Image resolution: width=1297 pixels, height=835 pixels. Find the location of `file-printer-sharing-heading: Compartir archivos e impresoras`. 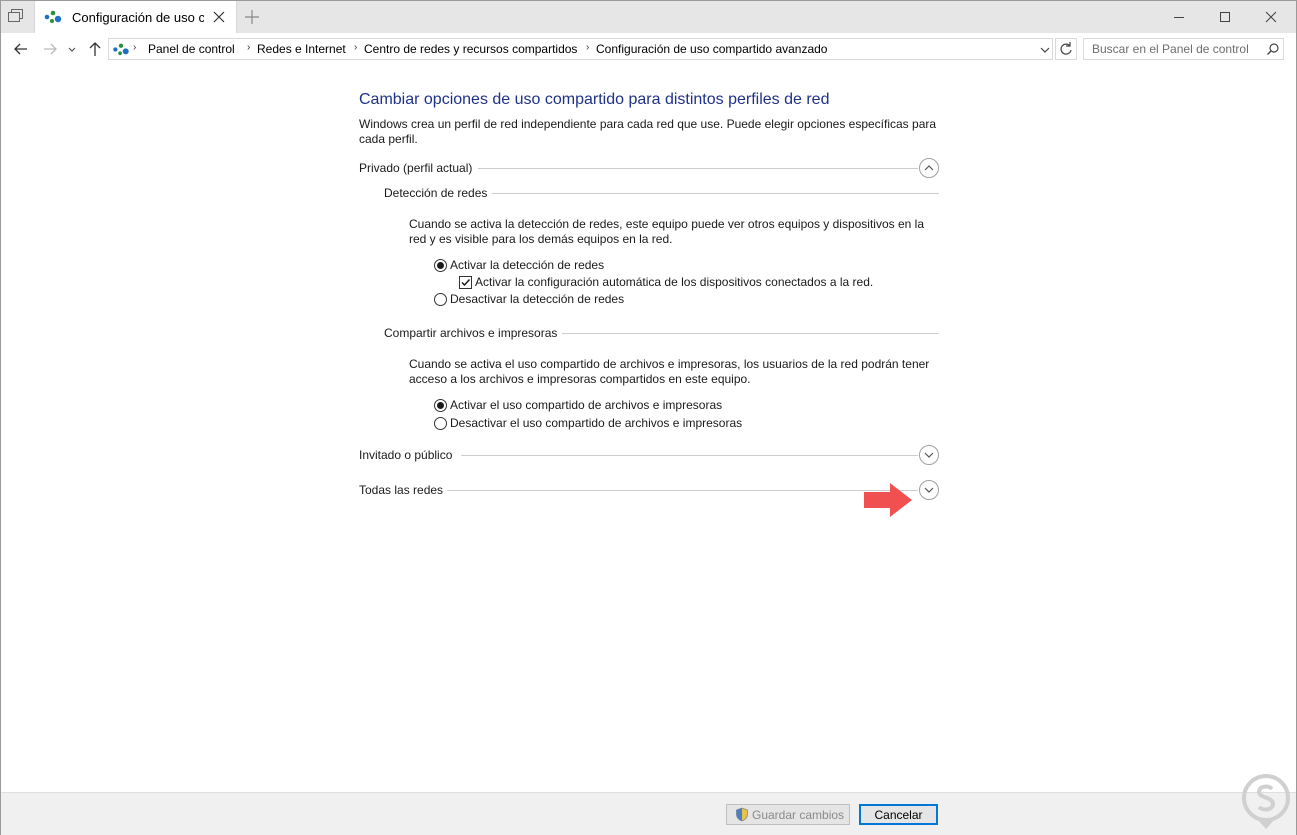

file-printer-sharing-heading: Compartir archivos e impresoras is located at coordinates (661, 334).